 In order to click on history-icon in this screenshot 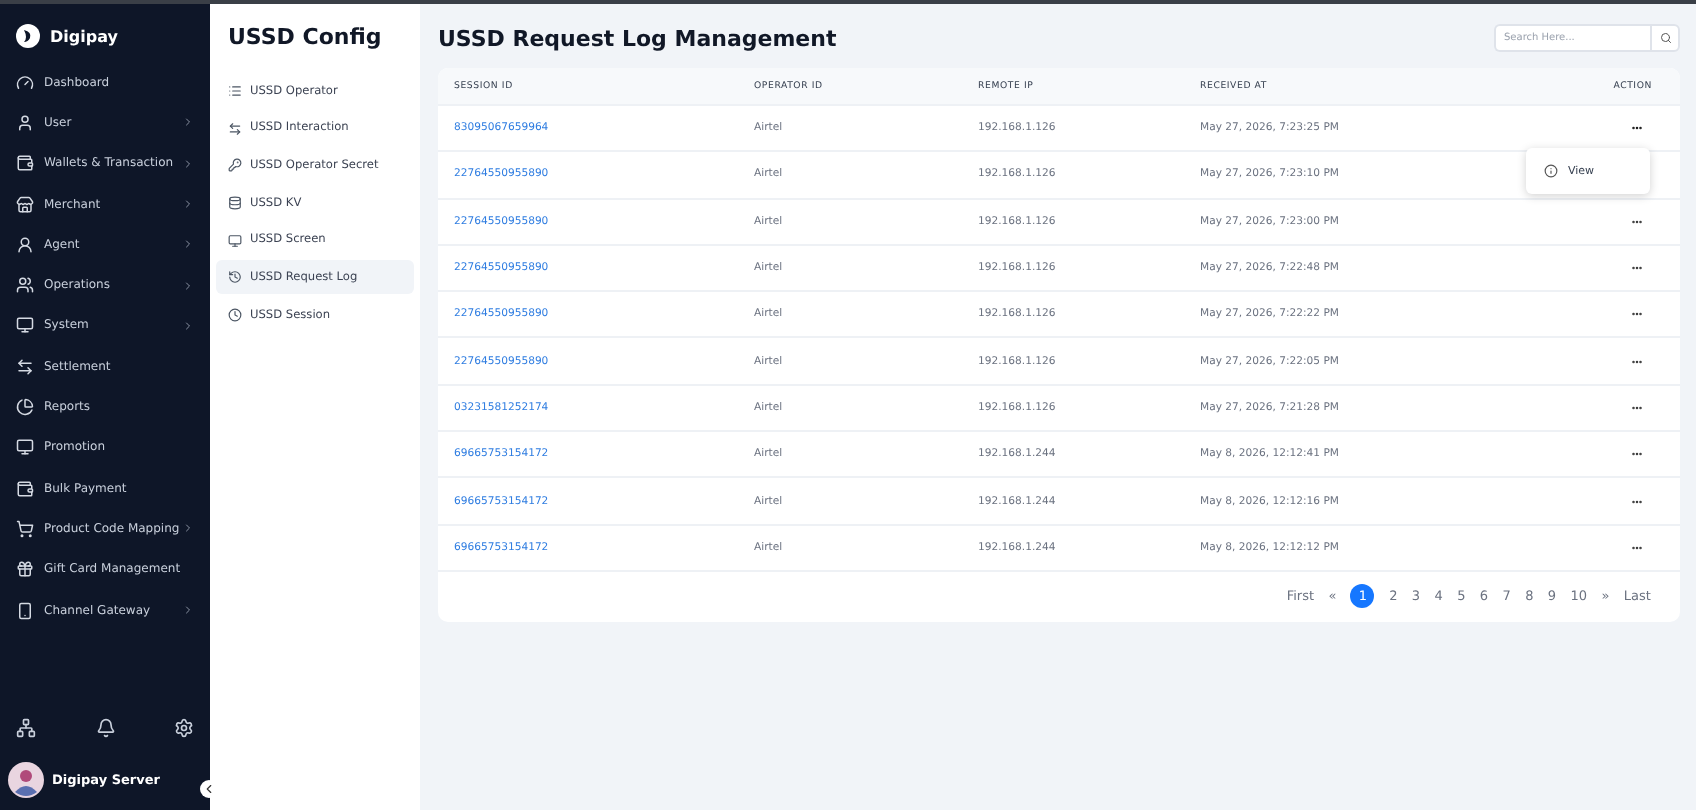, I will do `click(235, 277)`.